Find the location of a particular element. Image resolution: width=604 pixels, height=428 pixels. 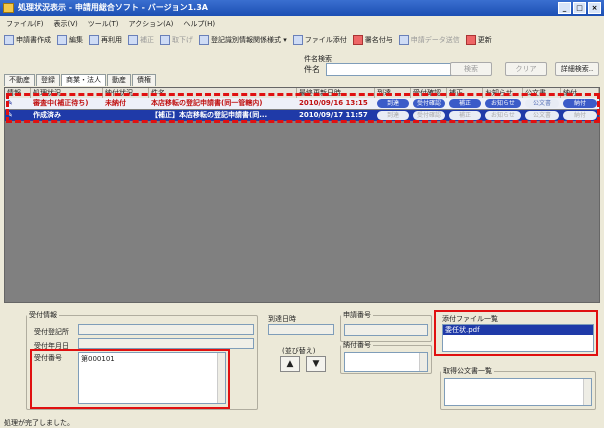

amend-icon is located at coordinates (133, 40).